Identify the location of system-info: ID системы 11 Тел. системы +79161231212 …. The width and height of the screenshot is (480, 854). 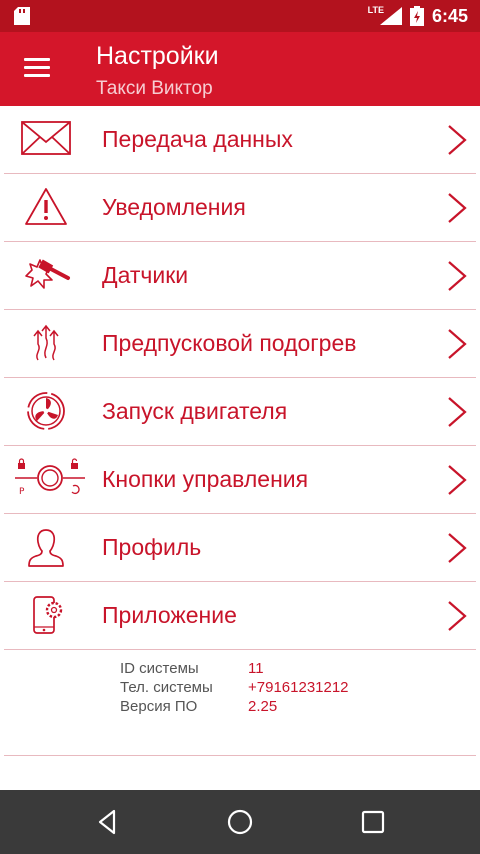
(234, 688).